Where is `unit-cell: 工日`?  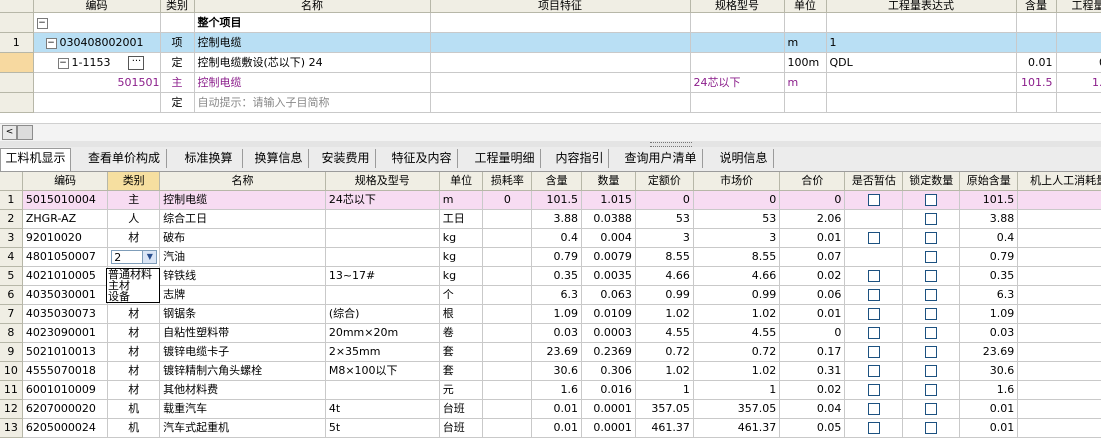 unit-cell: 工日 is located at coordinates (461, 219).